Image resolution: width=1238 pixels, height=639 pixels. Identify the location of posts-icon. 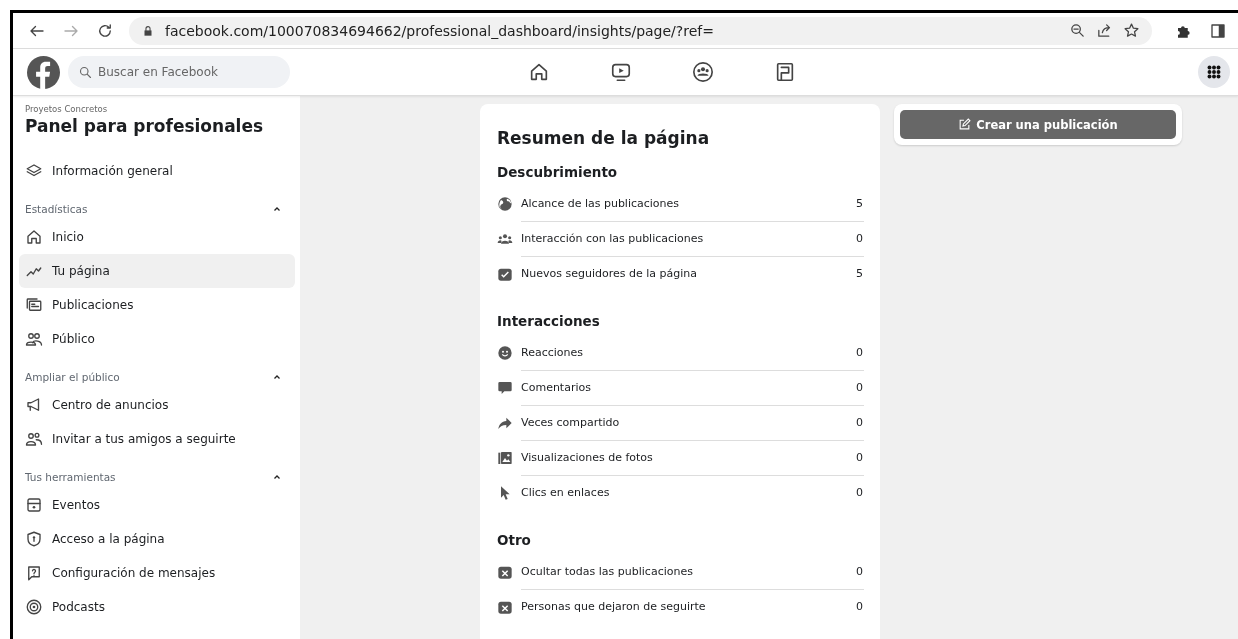
(34, 305).